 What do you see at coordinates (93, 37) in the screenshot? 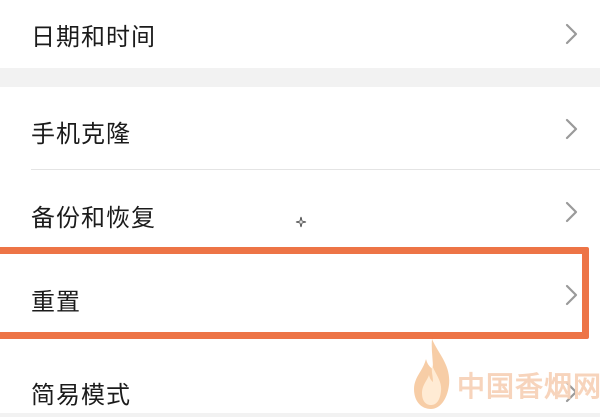
I see `settings-item-label: 日期和时间` at bounding box center [93, 37].